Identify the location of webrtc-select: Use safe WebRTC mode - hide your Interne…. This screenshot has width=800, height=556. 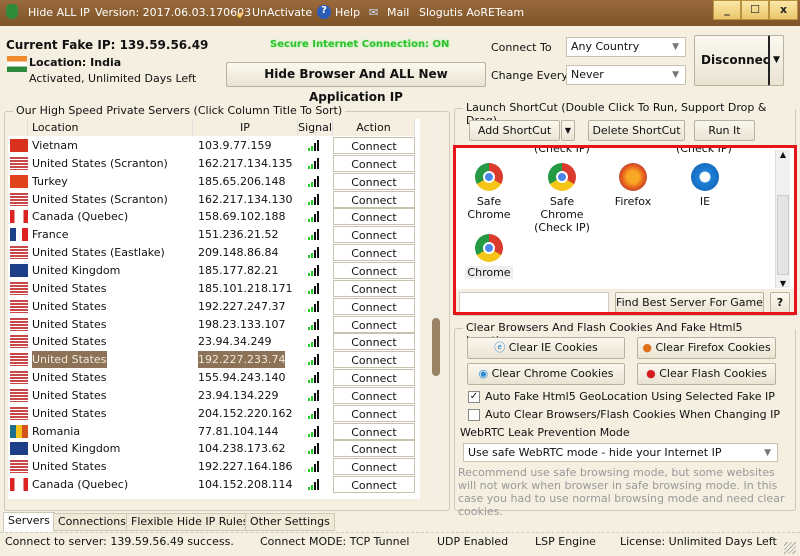
(620, 452).